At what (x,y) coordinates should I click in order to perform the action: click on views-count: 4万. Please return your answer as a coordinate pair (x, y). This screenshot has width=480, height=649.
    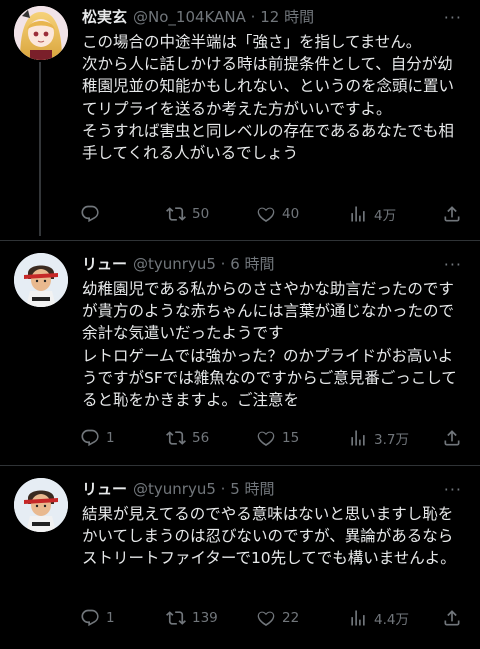
    Looking at the image, I should click on (385, 216).